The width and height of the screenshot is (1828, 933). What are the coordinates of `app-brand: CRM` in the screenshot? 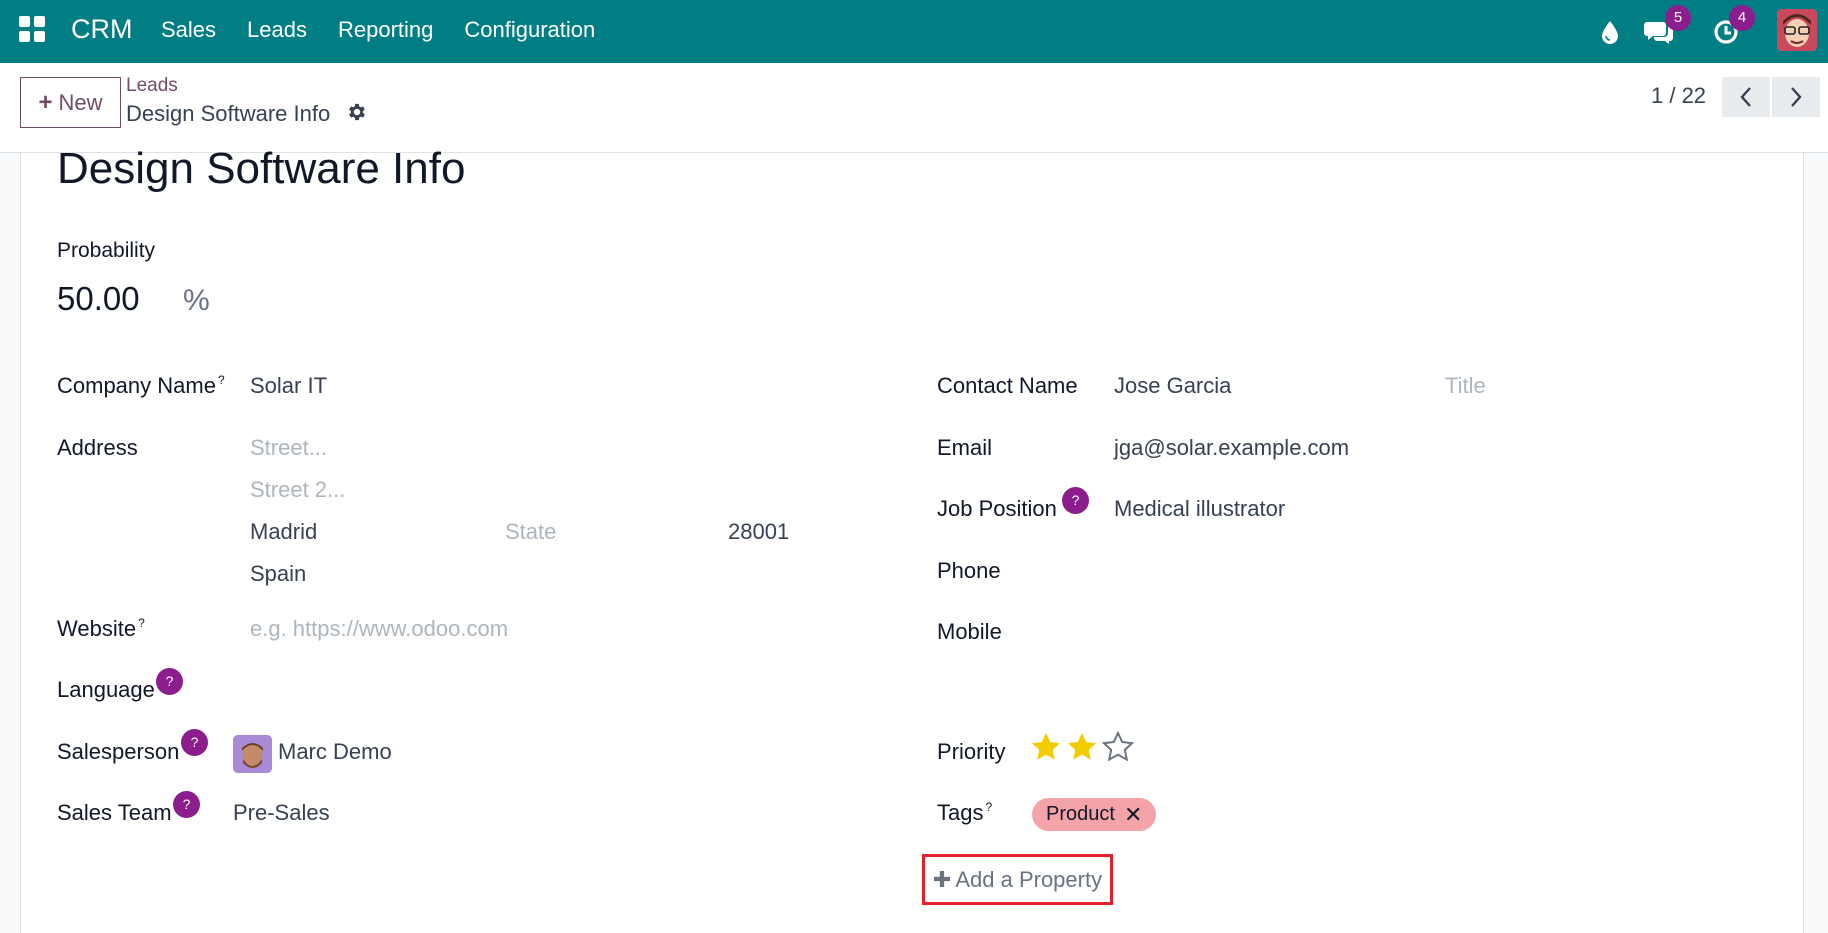 It's located at (102, 29).